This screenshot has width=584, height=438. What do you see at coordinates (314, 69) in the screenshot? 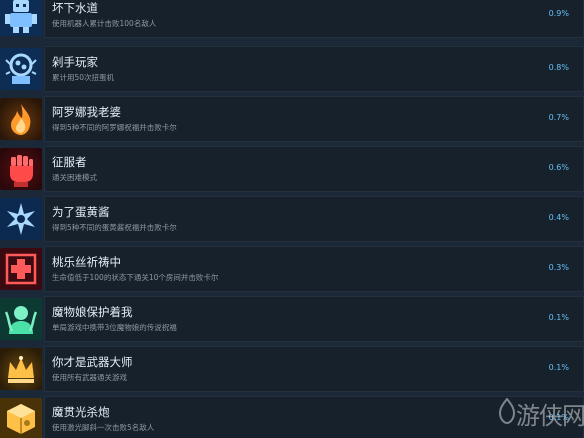
I see `achievement-card: 剁手玩家 累计用50次扭蛋机 0.8%` at bounding box center [314, 69].